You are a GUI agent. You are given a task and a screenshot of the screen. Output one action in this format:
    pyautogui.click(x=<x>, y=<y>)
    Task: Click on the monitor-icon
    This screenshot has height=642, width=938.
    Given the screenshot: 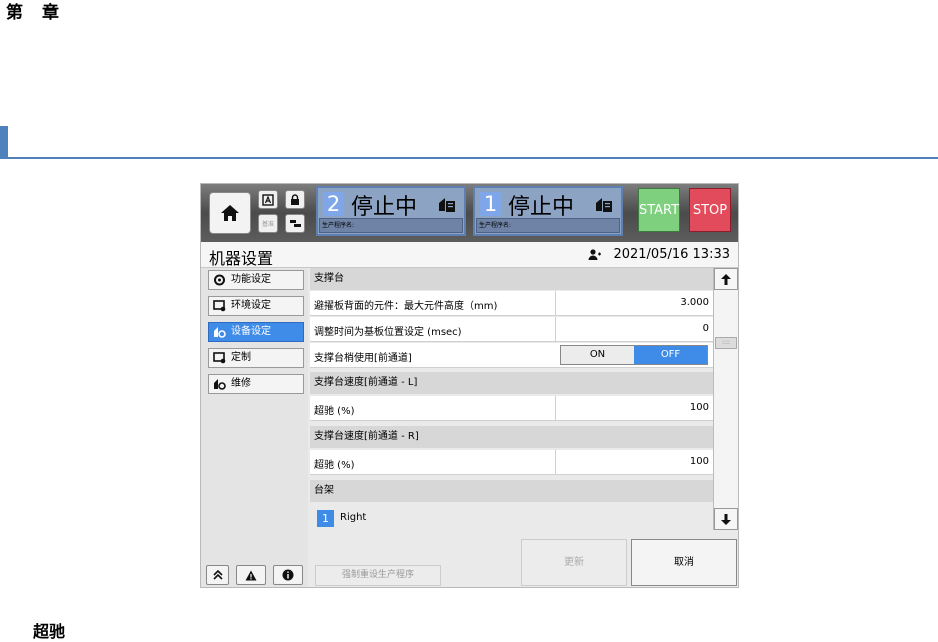 What is the action you would take?
    pyautogui.click(x=219, y=306)
    